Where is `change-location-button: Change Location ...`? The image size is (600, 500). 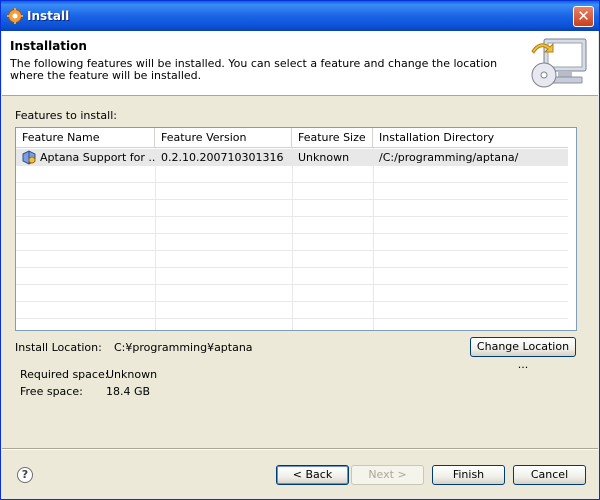 change-location-button: Change Location ... is located at coordinates (523, 354).